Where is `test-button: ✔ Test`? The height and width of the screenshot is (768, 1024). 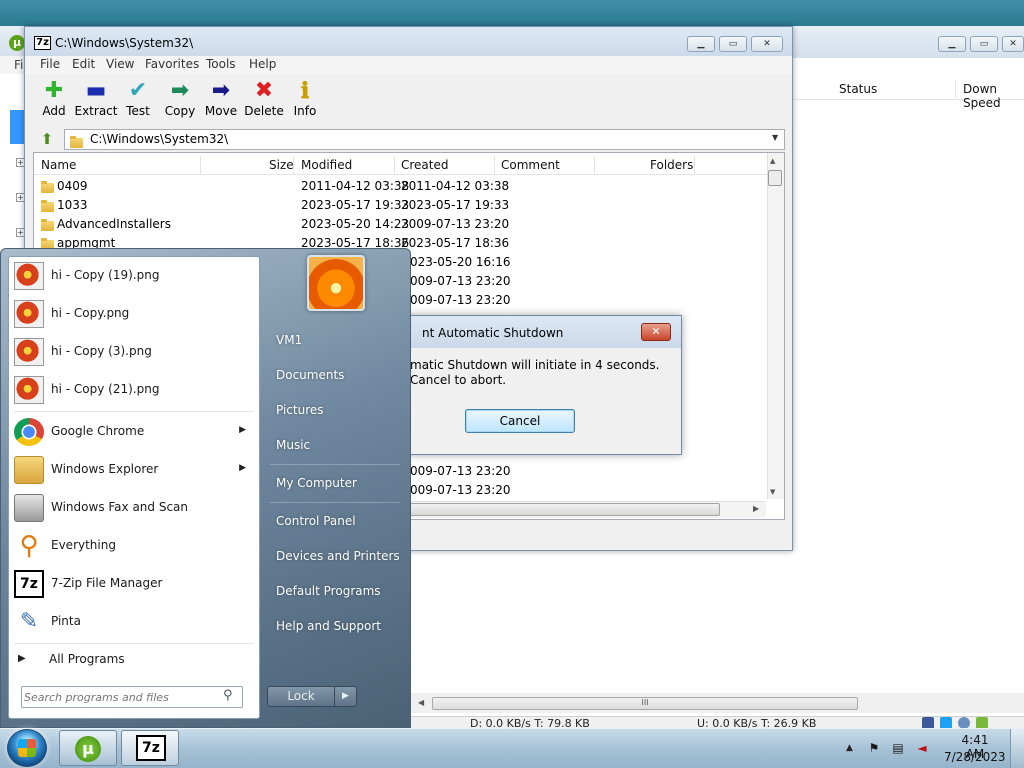 test-button: ✔ Test is located at coordinates (138, 101).